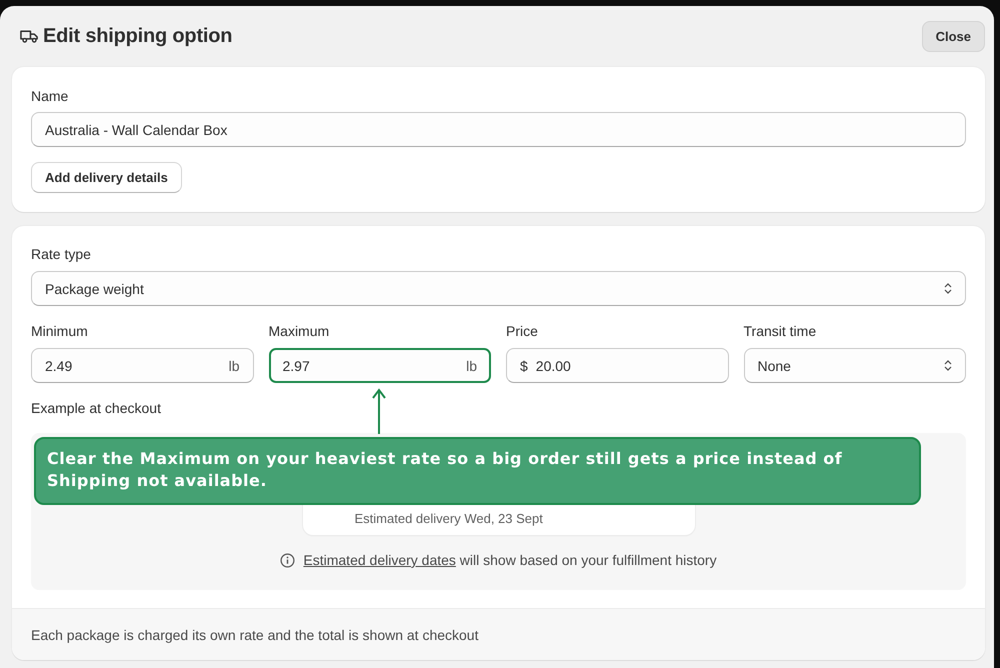  I want to click on tip-callout: Clear the Maximum on your heaviest rate so a big order still gets a price instead of Shipping not available., so click(477, 471).